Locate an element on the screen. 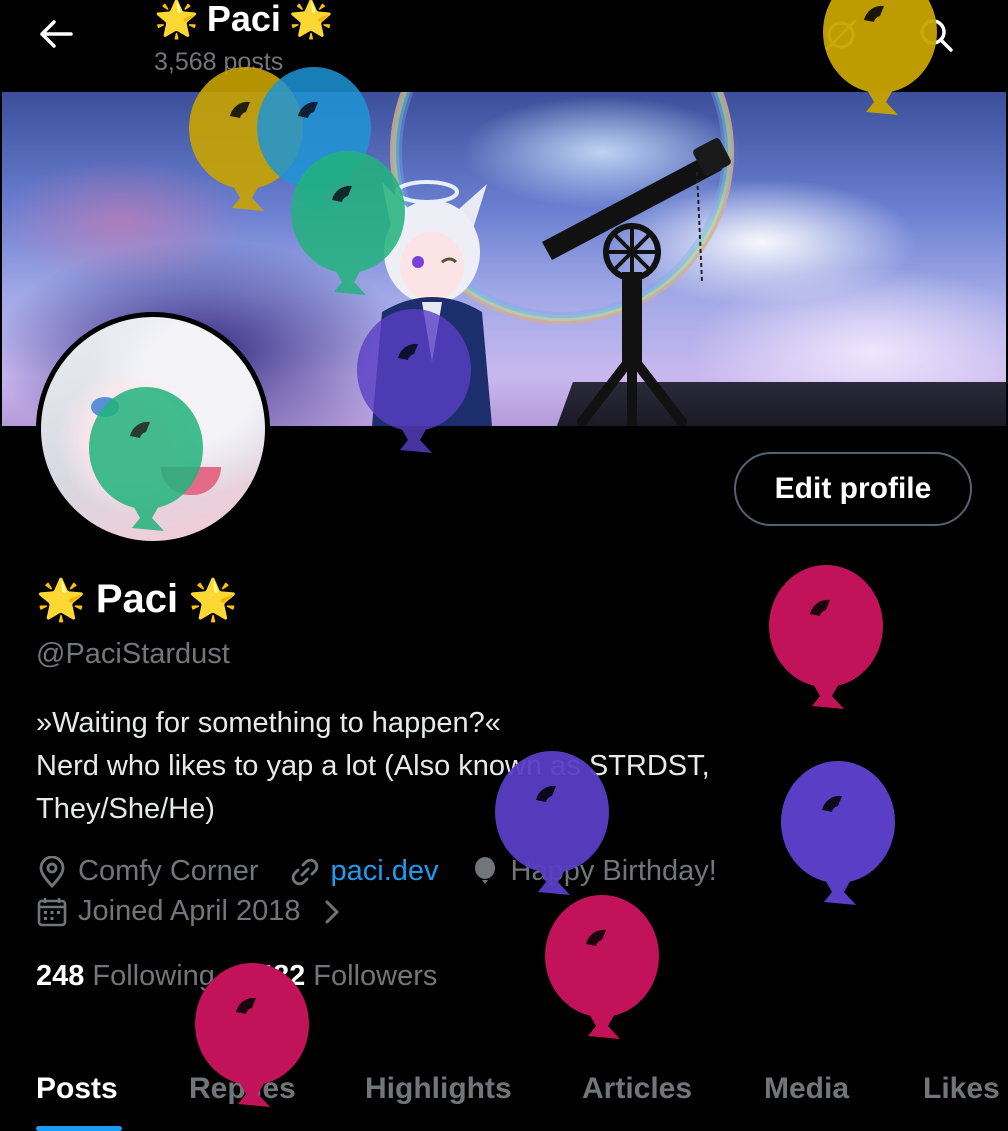 The image size is (1008, 1131). search-button is located at coordinates (936, 37).